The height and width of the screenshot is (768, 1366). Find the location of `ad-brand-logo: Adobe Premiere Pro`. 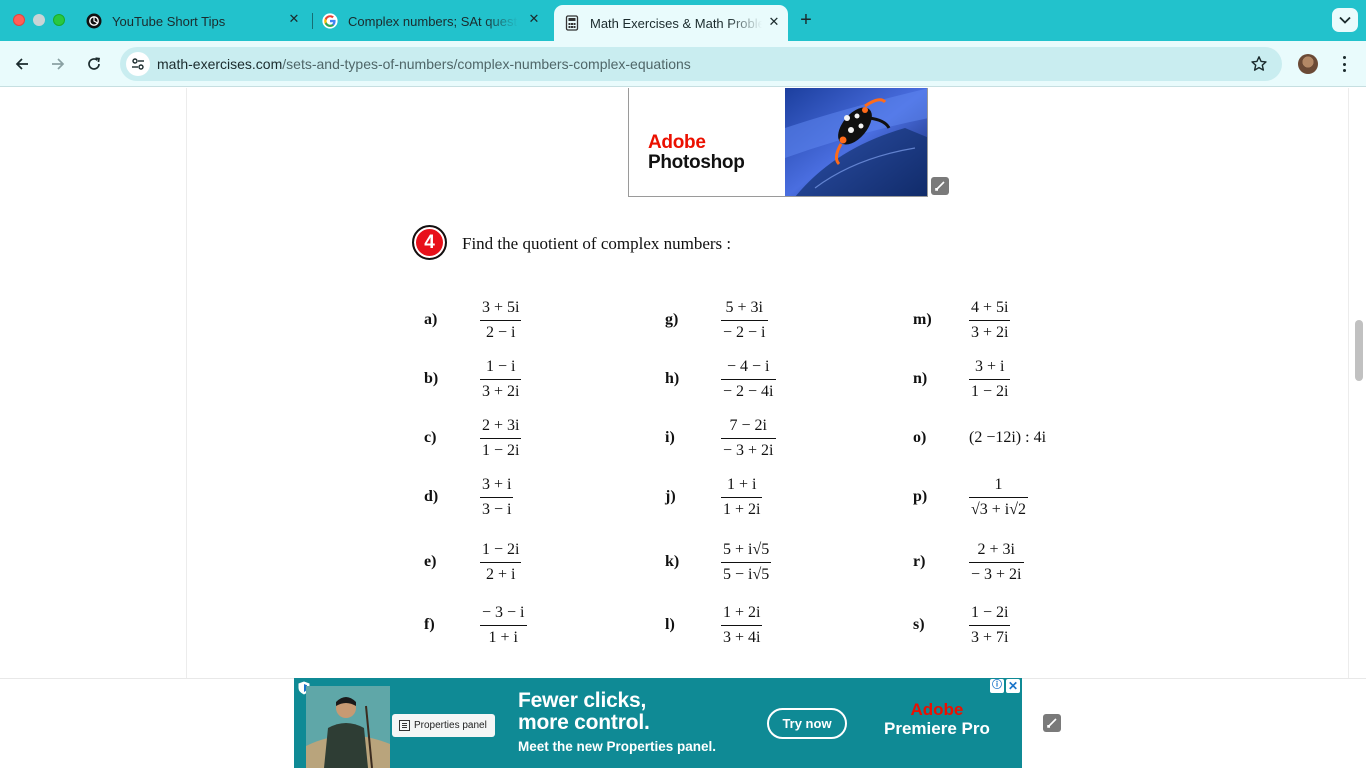

ad-brand-logo: Adobe Premiere Pro is located at coordinates (937, 719).